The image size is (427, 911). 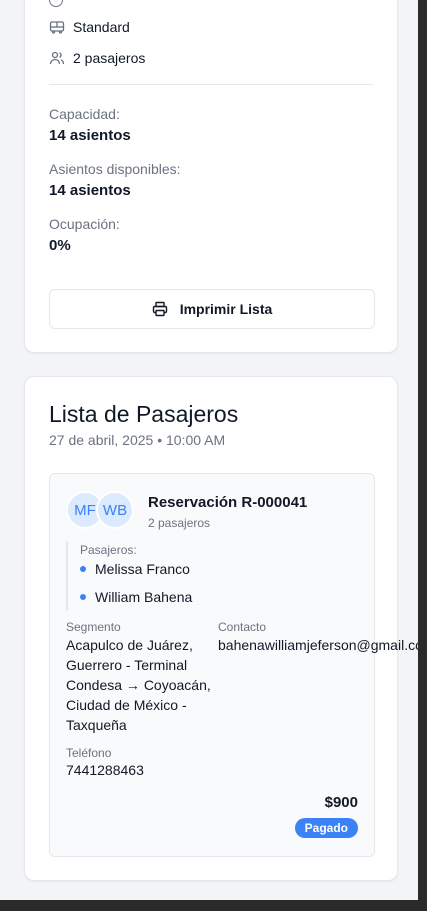 I want to click on passengers-summary-row: 2 pasajeros, so click(x=97, y=58).